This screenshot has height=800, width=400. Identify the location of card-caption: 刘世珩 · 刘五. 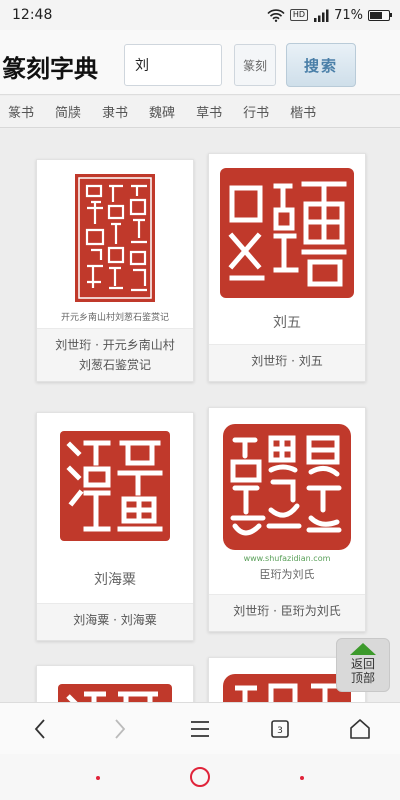
(287, 362).